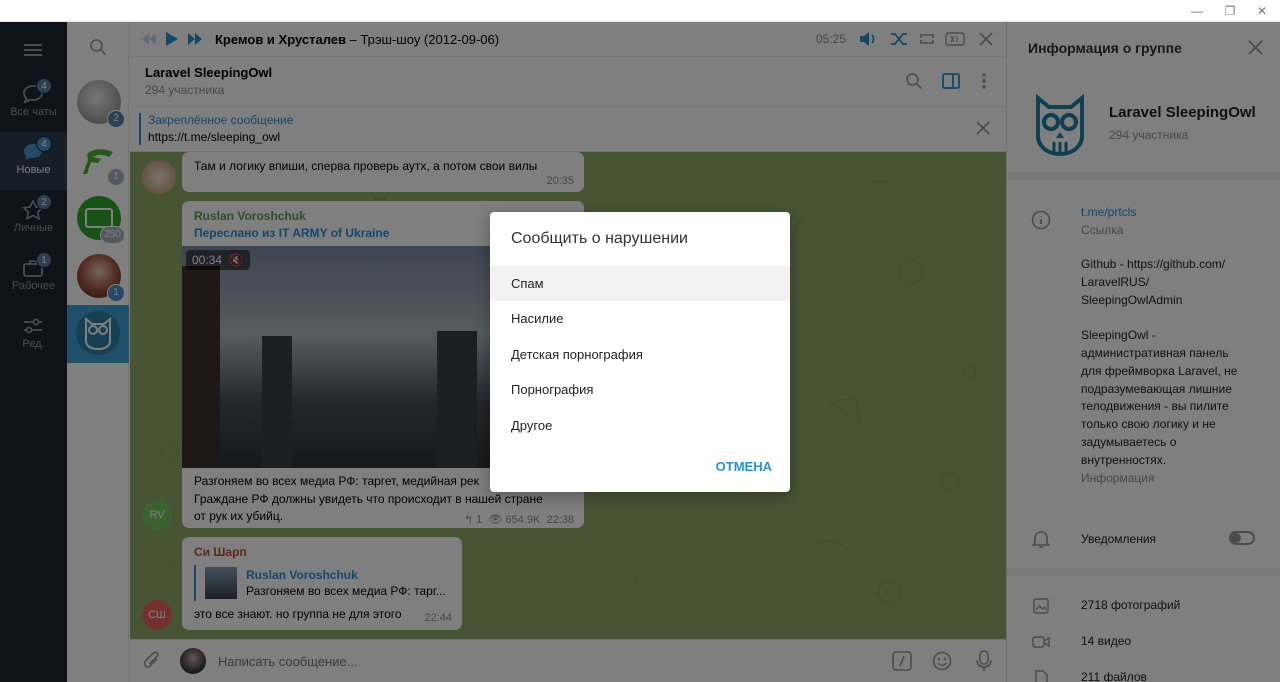 This screenshot has height=682, width=1280. I want to click on minimize-button: —, so click(1197, 11).